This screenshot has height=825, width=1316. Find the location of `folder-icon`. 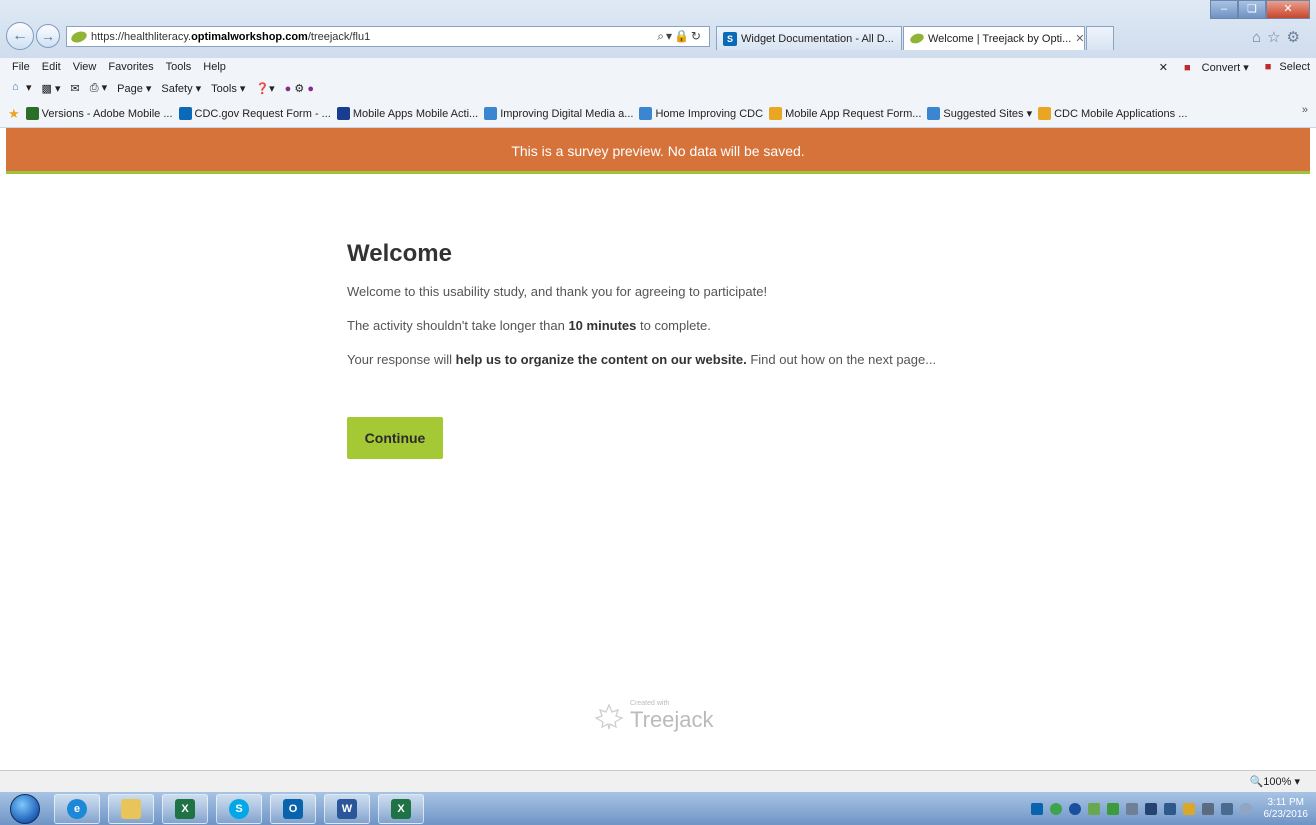

folder-icon is located at coordinates (131, 808).